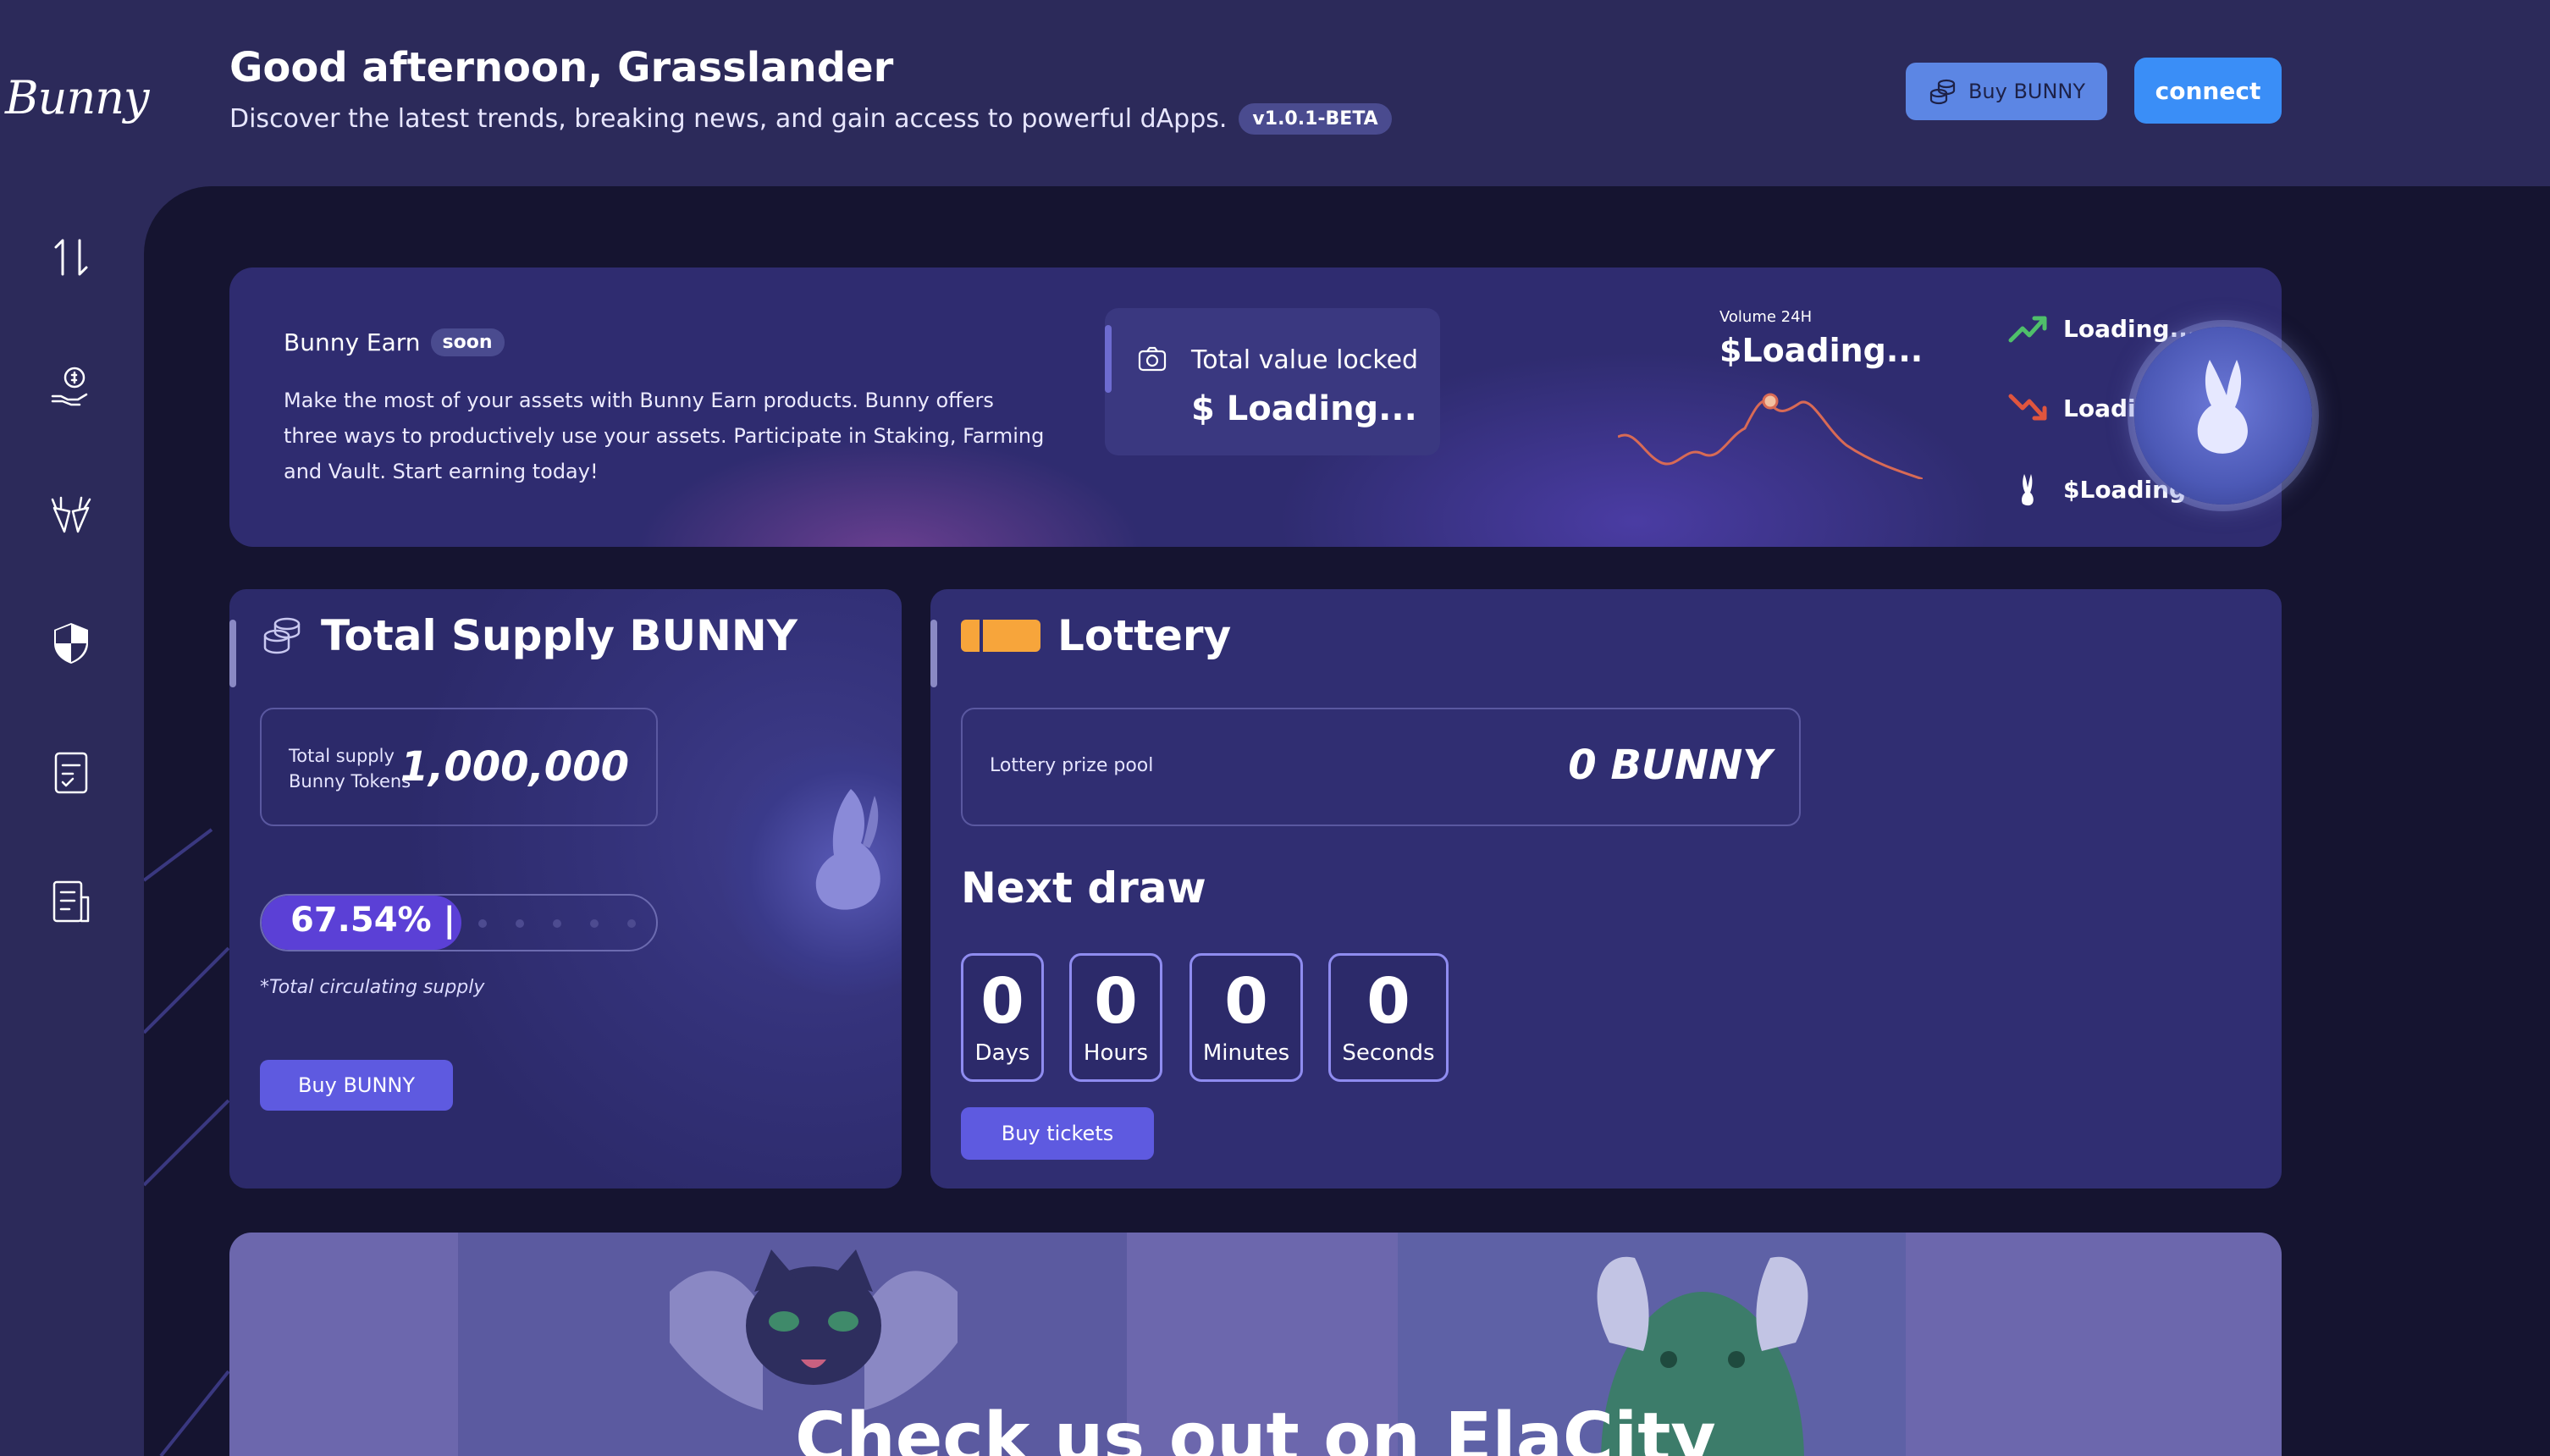  I want to click on lottery-title-text: Lottery, so click(1144, 635).